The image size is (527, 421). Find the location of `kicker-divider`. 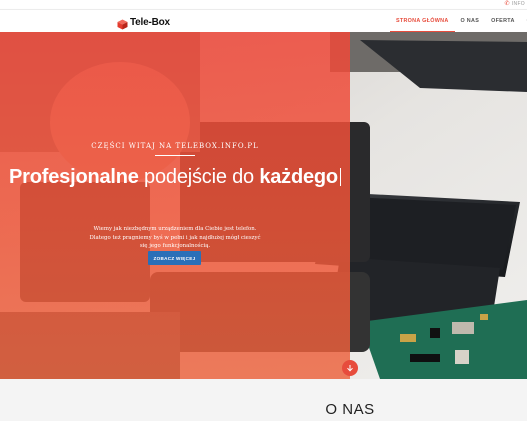

kicker-divider is located at coordinates (175, 155).